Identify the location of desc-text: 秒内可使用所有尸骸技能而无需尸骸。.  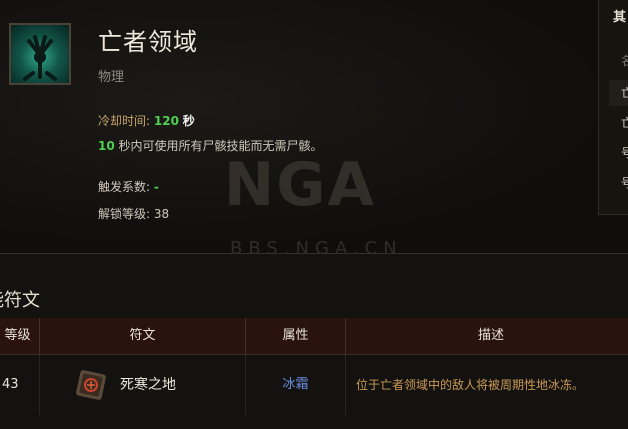
(220, 146).